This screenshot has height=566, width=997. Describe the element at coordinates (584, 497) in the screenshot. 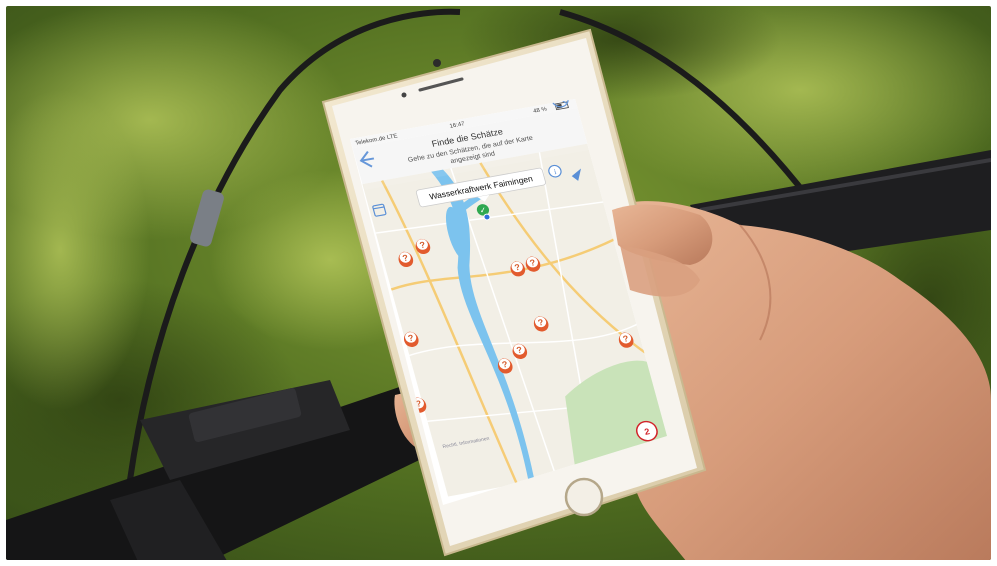

I see `home-button` at that location.